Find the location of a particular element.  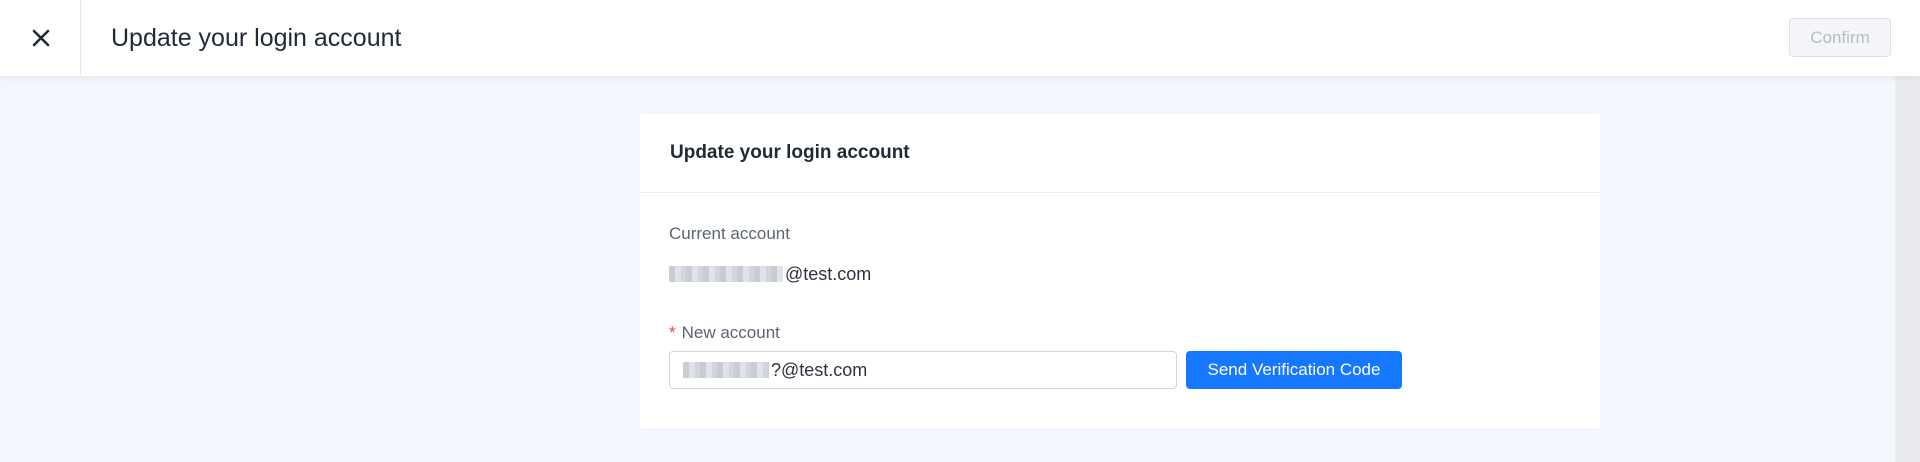

current-account-label: Current account is located at coordinates (729, 233).